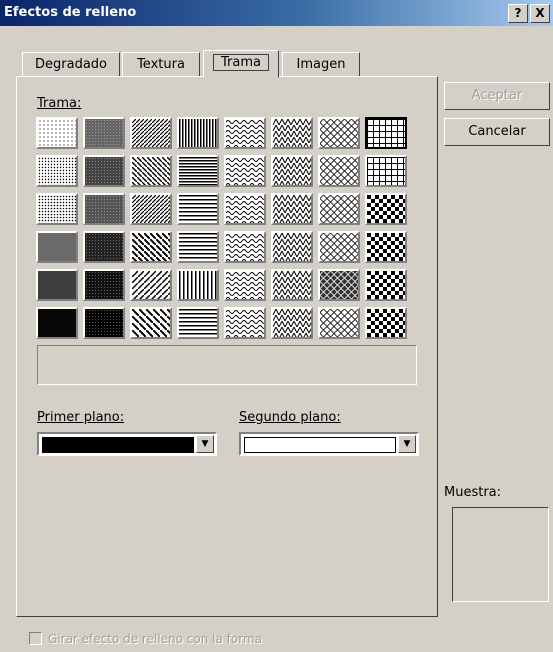 Image resolution: width=553 pixels, height=652 pixels. I want to click on foreground-color-select: ▼, so click(127, 444).